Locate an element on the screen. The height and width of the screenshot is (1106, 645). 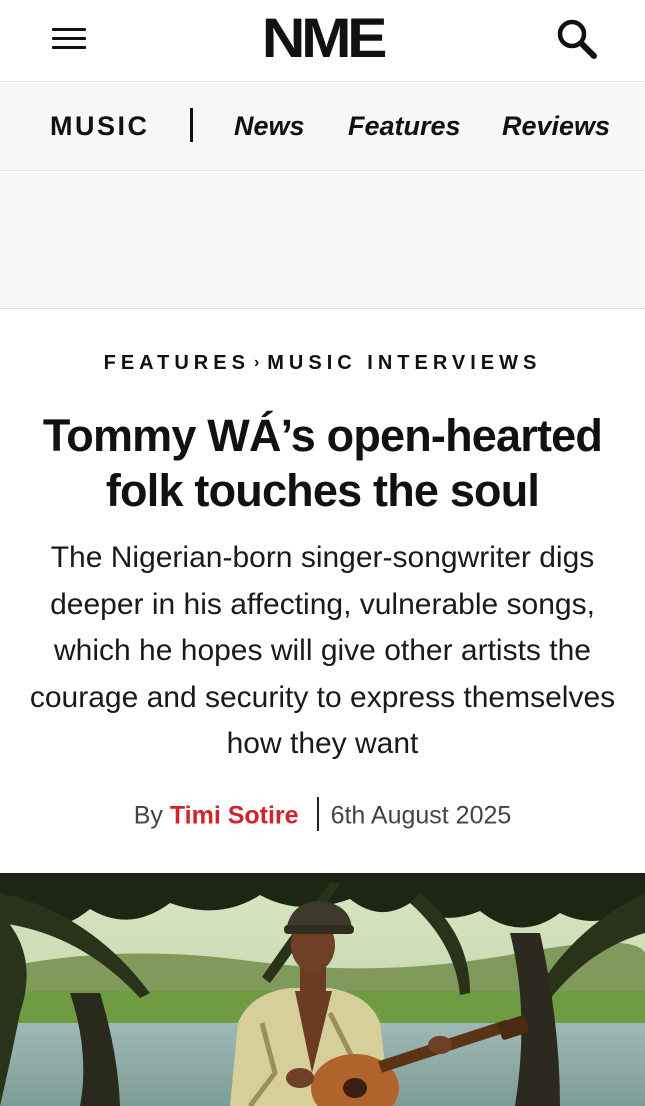
author-link: Timi Sotire is located at coordinates (234, 816).